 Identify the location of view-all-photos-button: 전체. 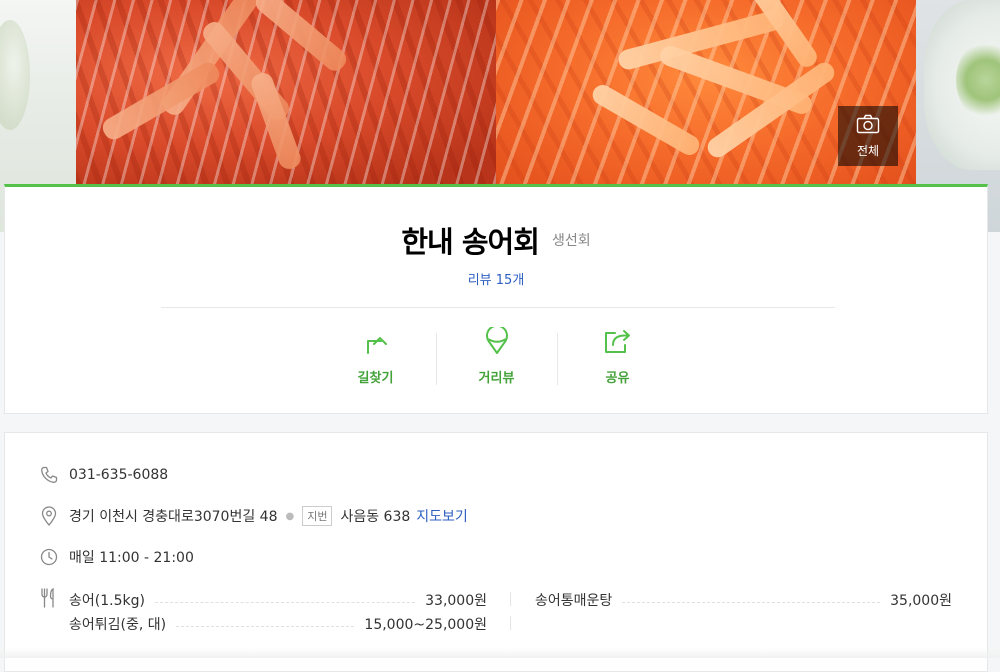
(868, 136).